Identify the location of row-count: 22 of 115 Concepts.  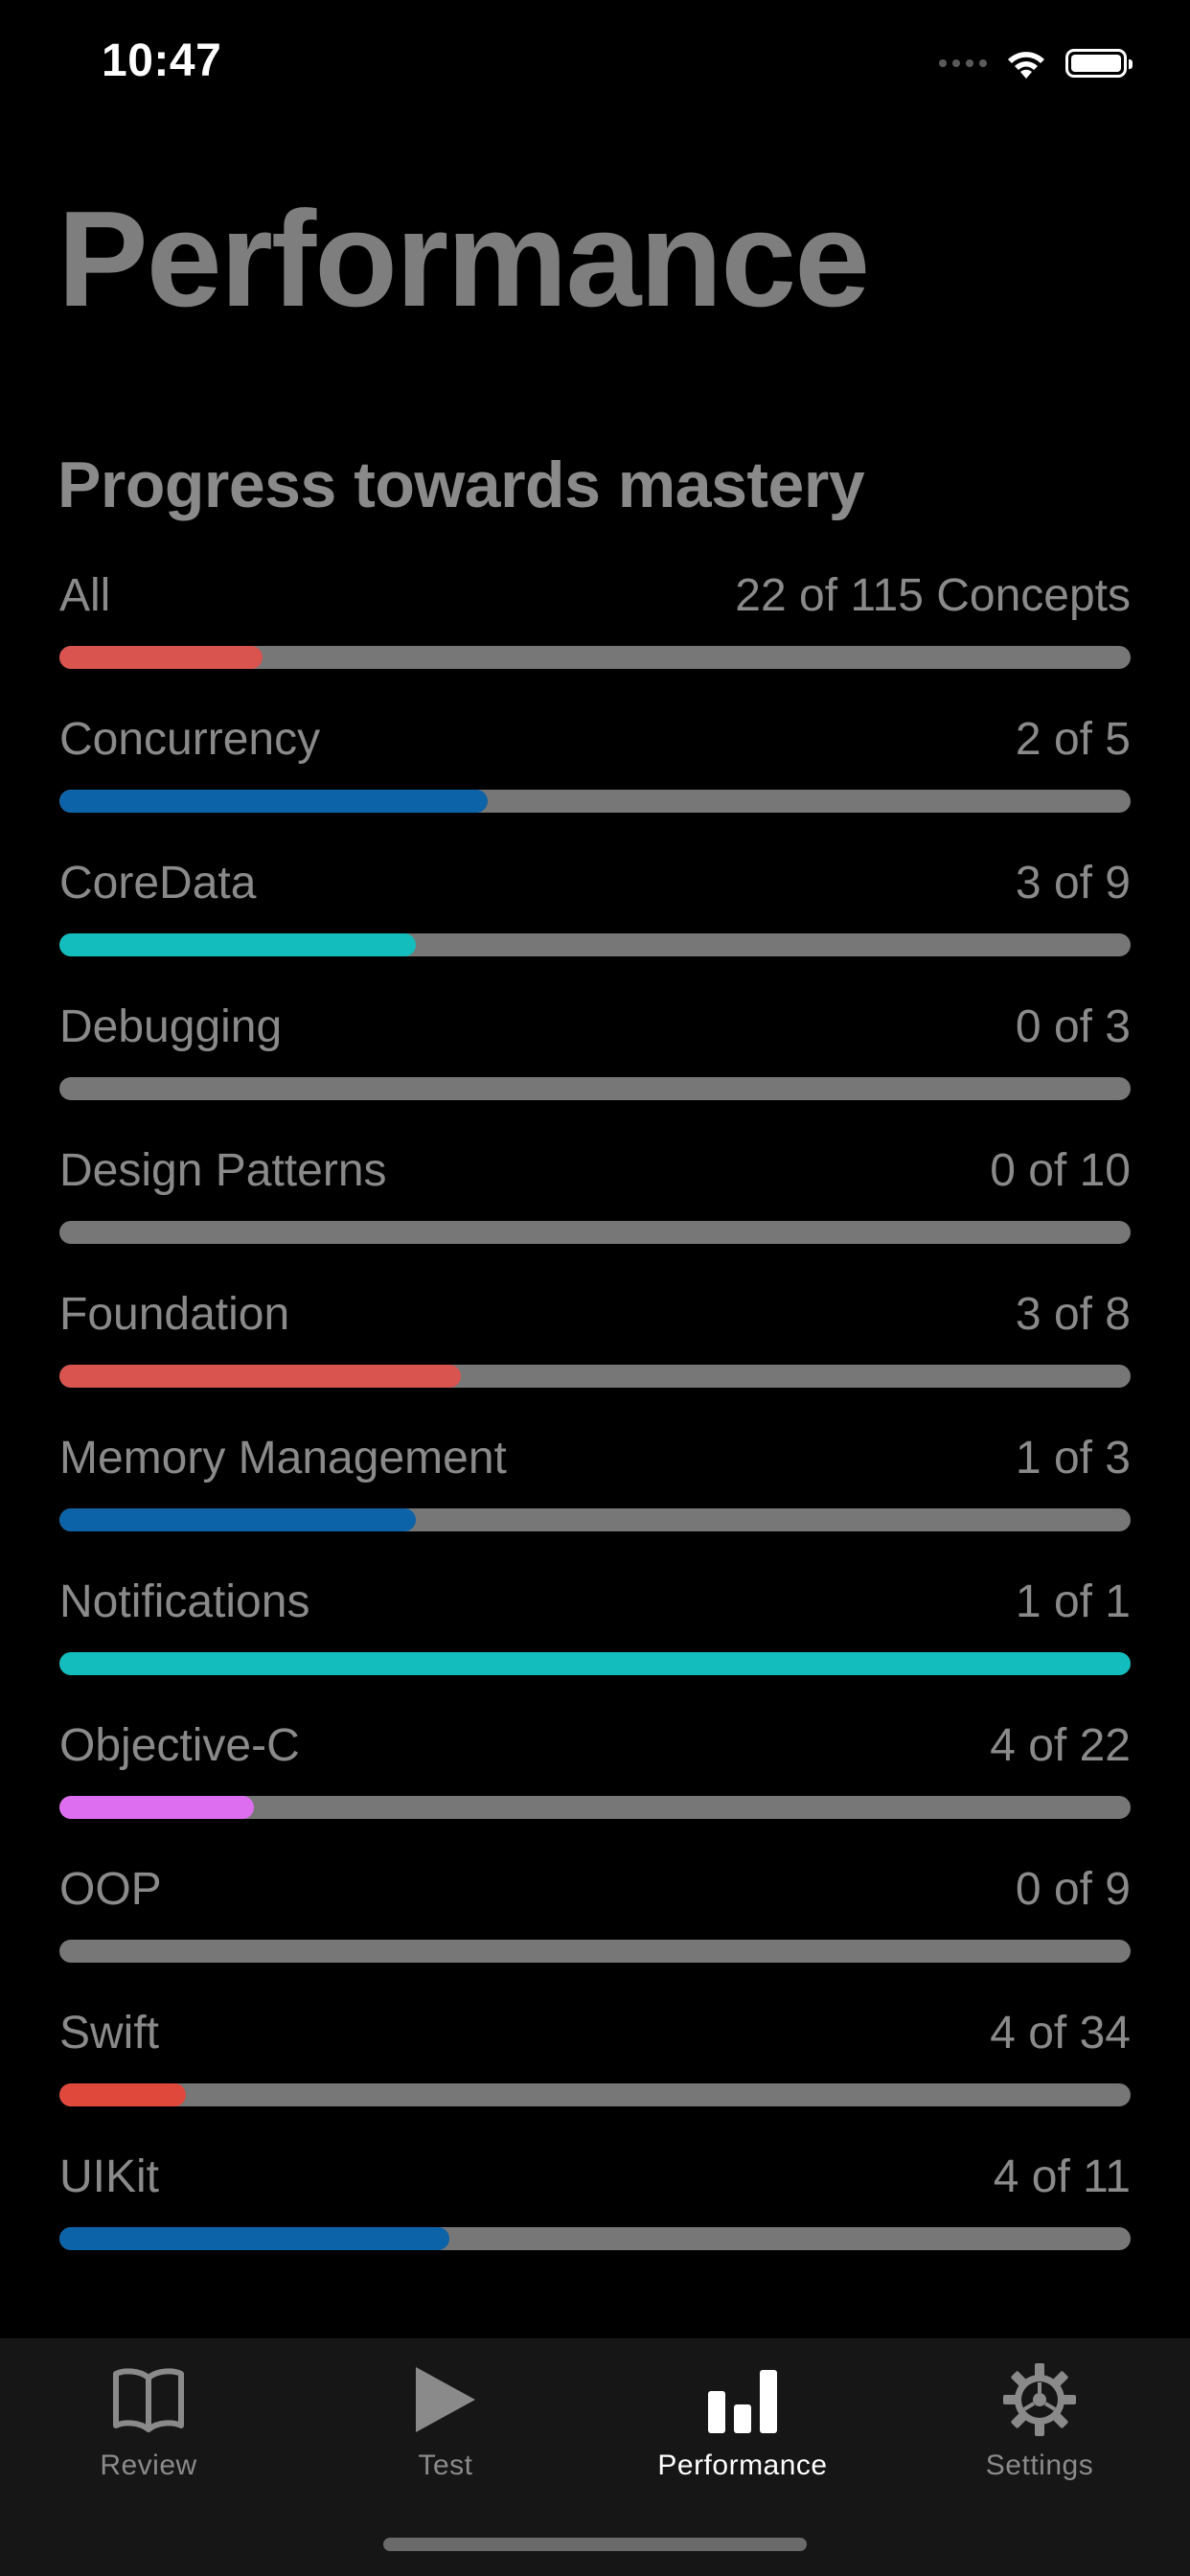
(933, 595).